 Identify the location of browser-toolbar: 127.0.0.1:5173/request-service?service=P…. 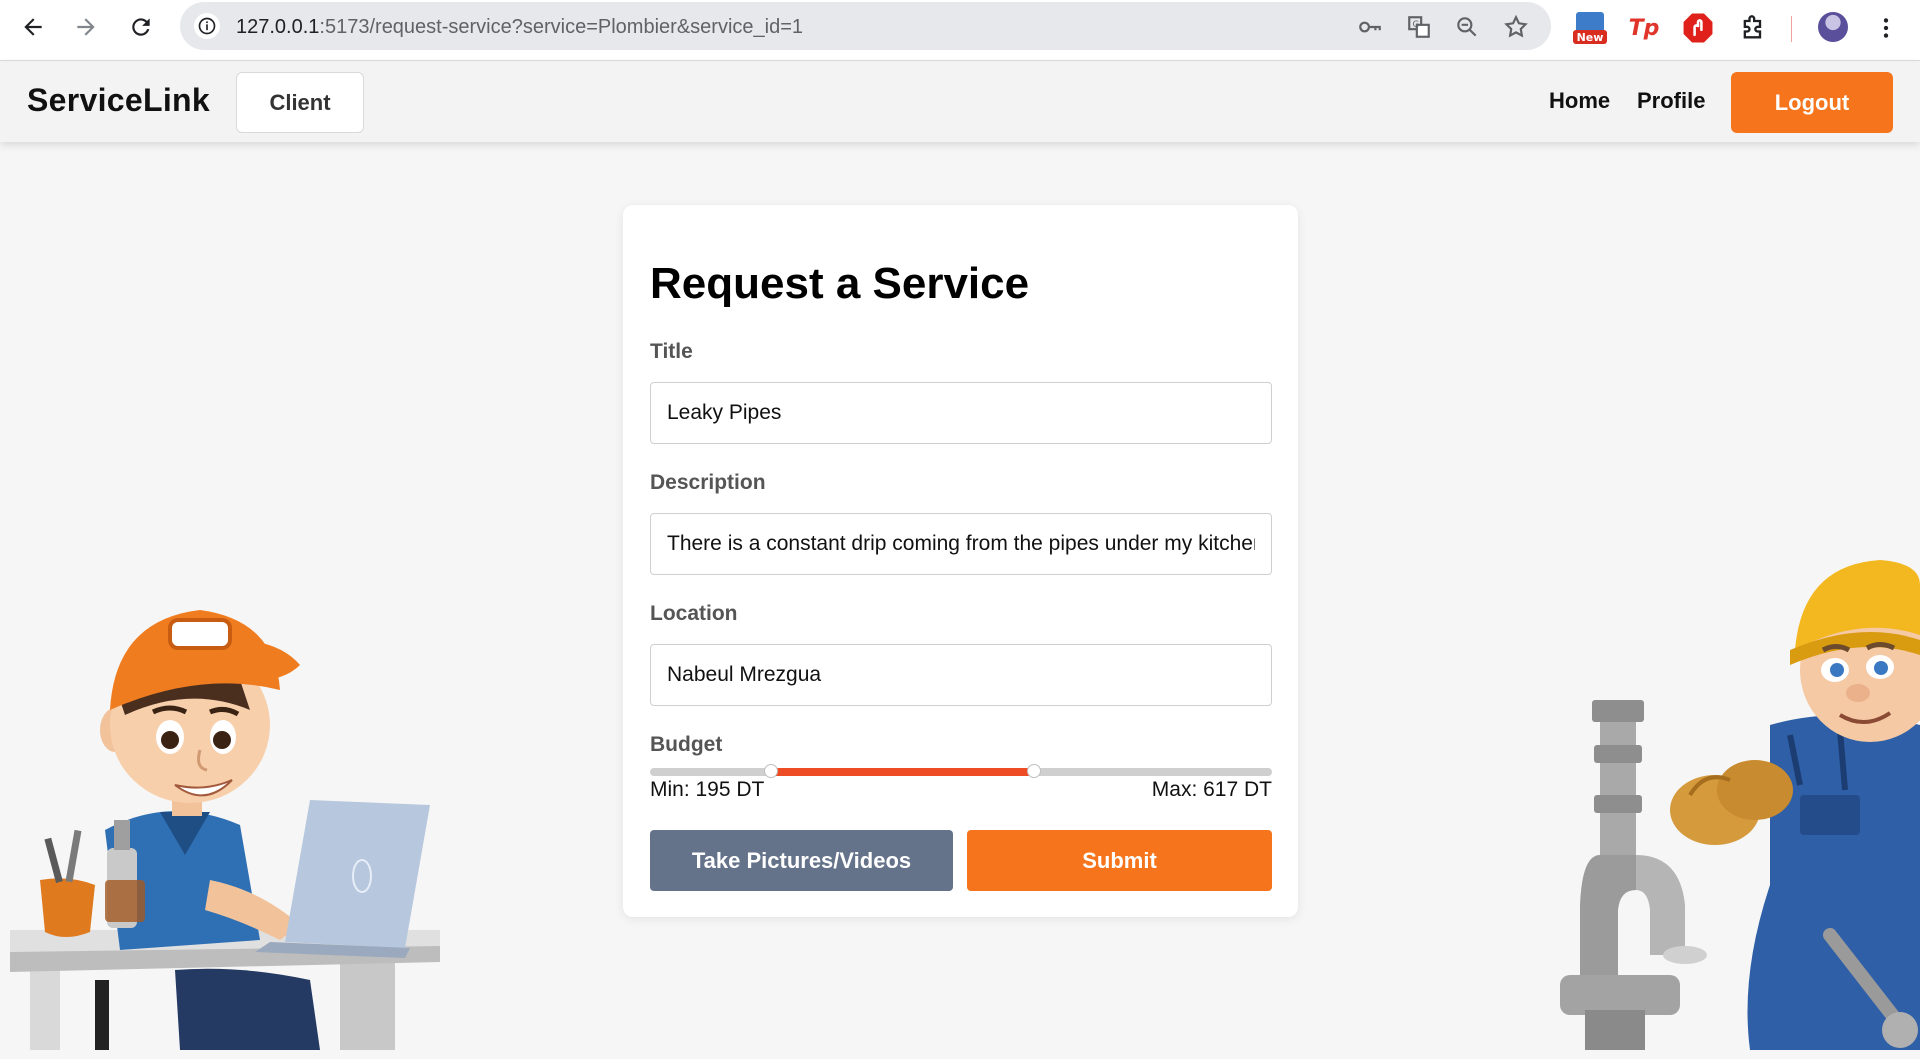
(960, 30).